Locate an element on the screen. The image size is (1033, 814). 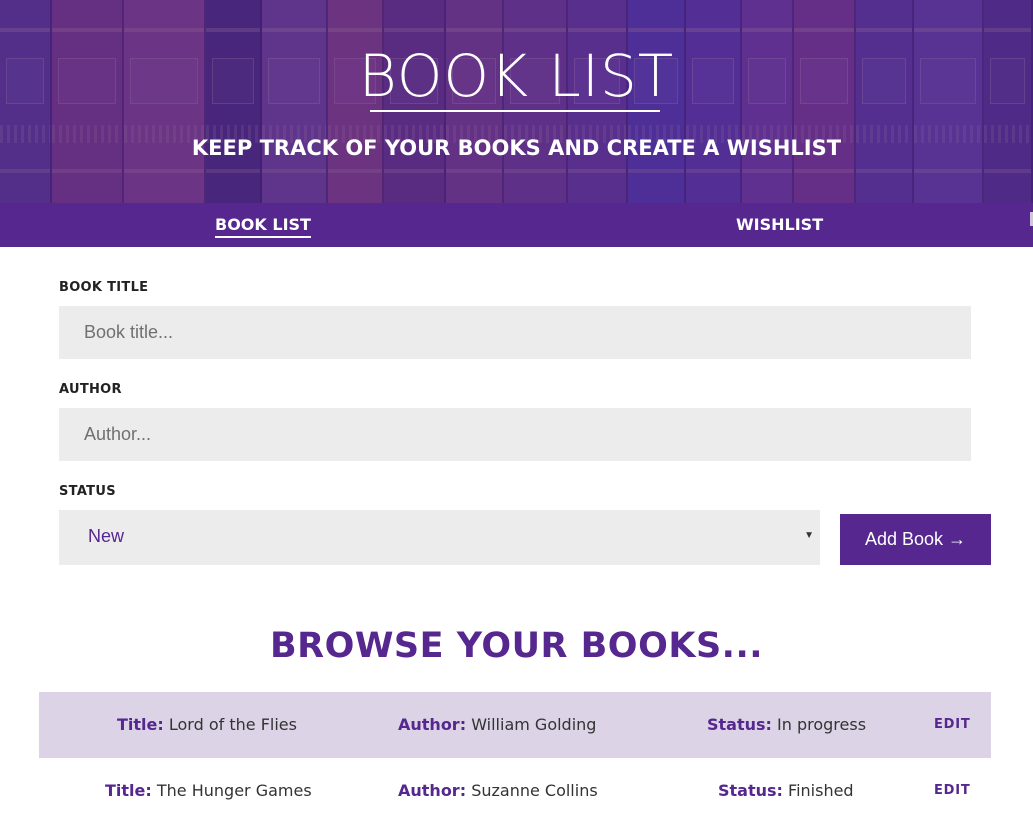
status-select: New ▼ is located at coordinates (439, 537).